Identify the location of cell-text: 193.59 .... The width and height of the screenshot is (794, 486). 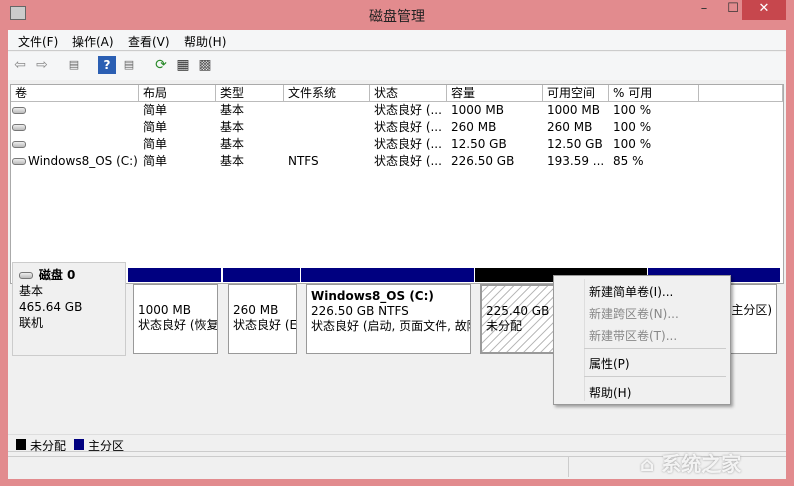
(576, 161).